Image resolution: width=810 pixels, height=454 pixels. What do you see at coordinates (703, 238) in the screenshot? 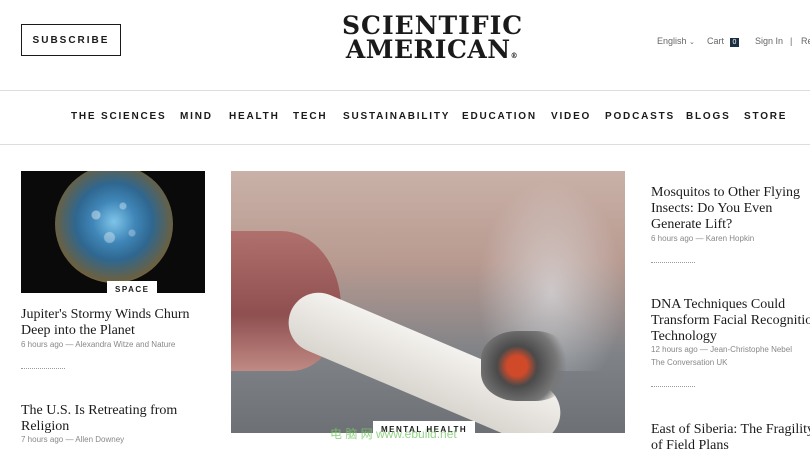
I see `article-meta: 6 hours ago — Karen Hopkin` at bounding box center [703, 238].